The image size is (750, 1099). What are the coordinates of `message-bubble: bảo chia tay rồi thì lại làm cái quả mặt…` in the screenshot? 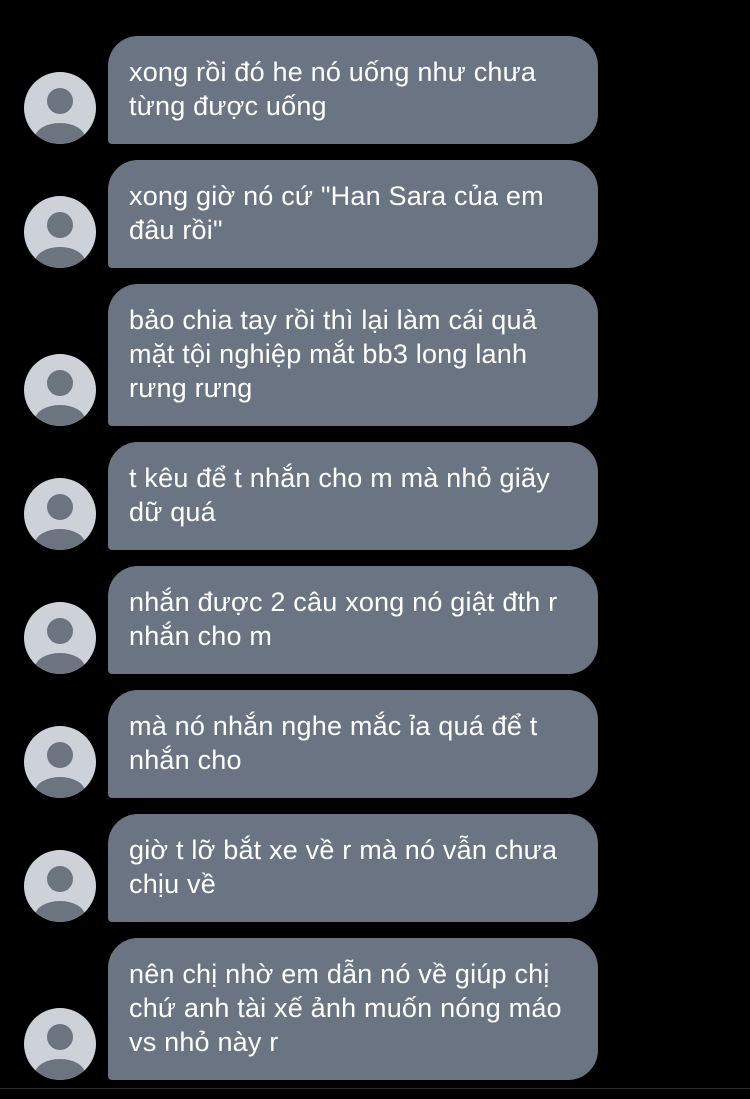 It's located at (353, 355).